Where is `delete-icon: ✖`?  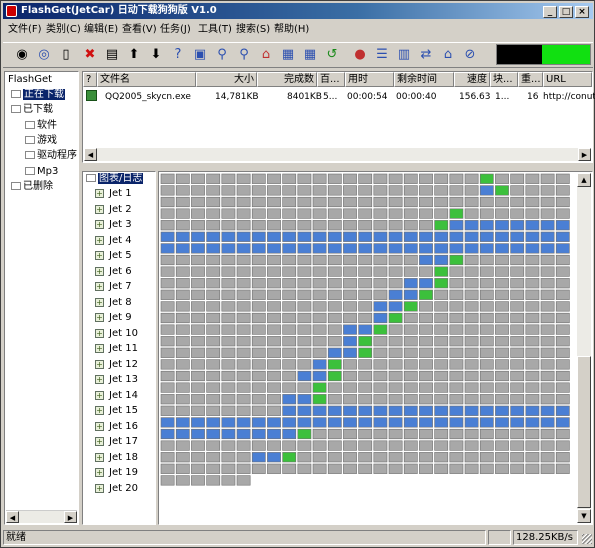
delete-icon: ✖ is located at coordinates (90, 55).